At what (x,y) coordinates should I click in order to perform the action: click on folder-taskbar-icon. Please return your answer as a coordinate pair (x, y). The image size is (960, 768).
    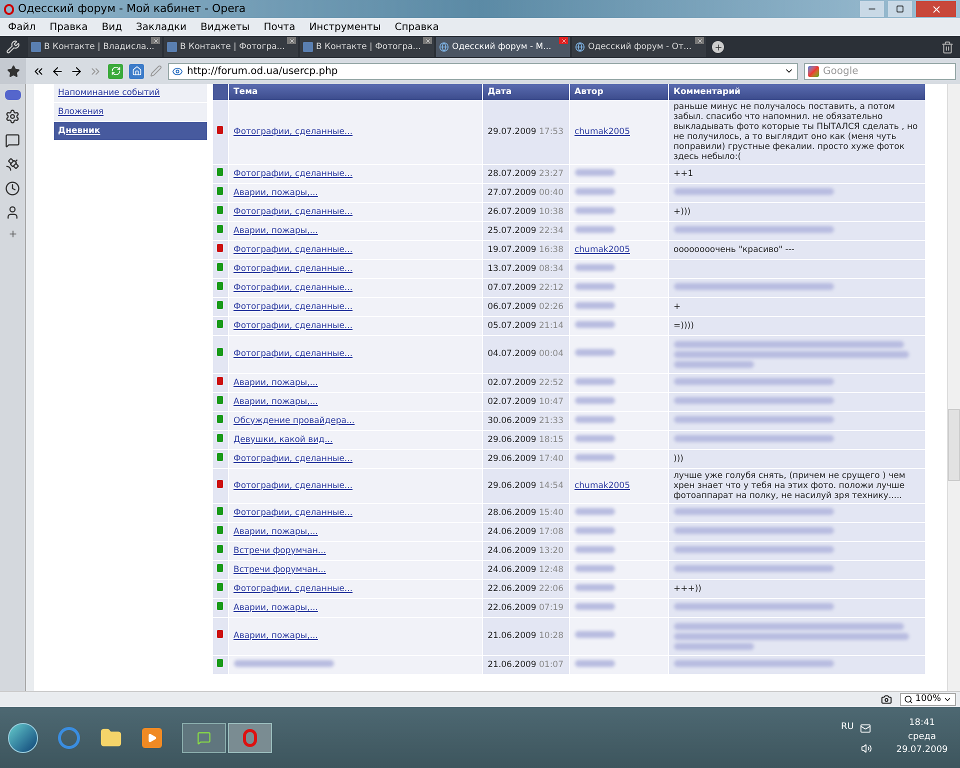
    Looking at the image, I should click on (111, 737).